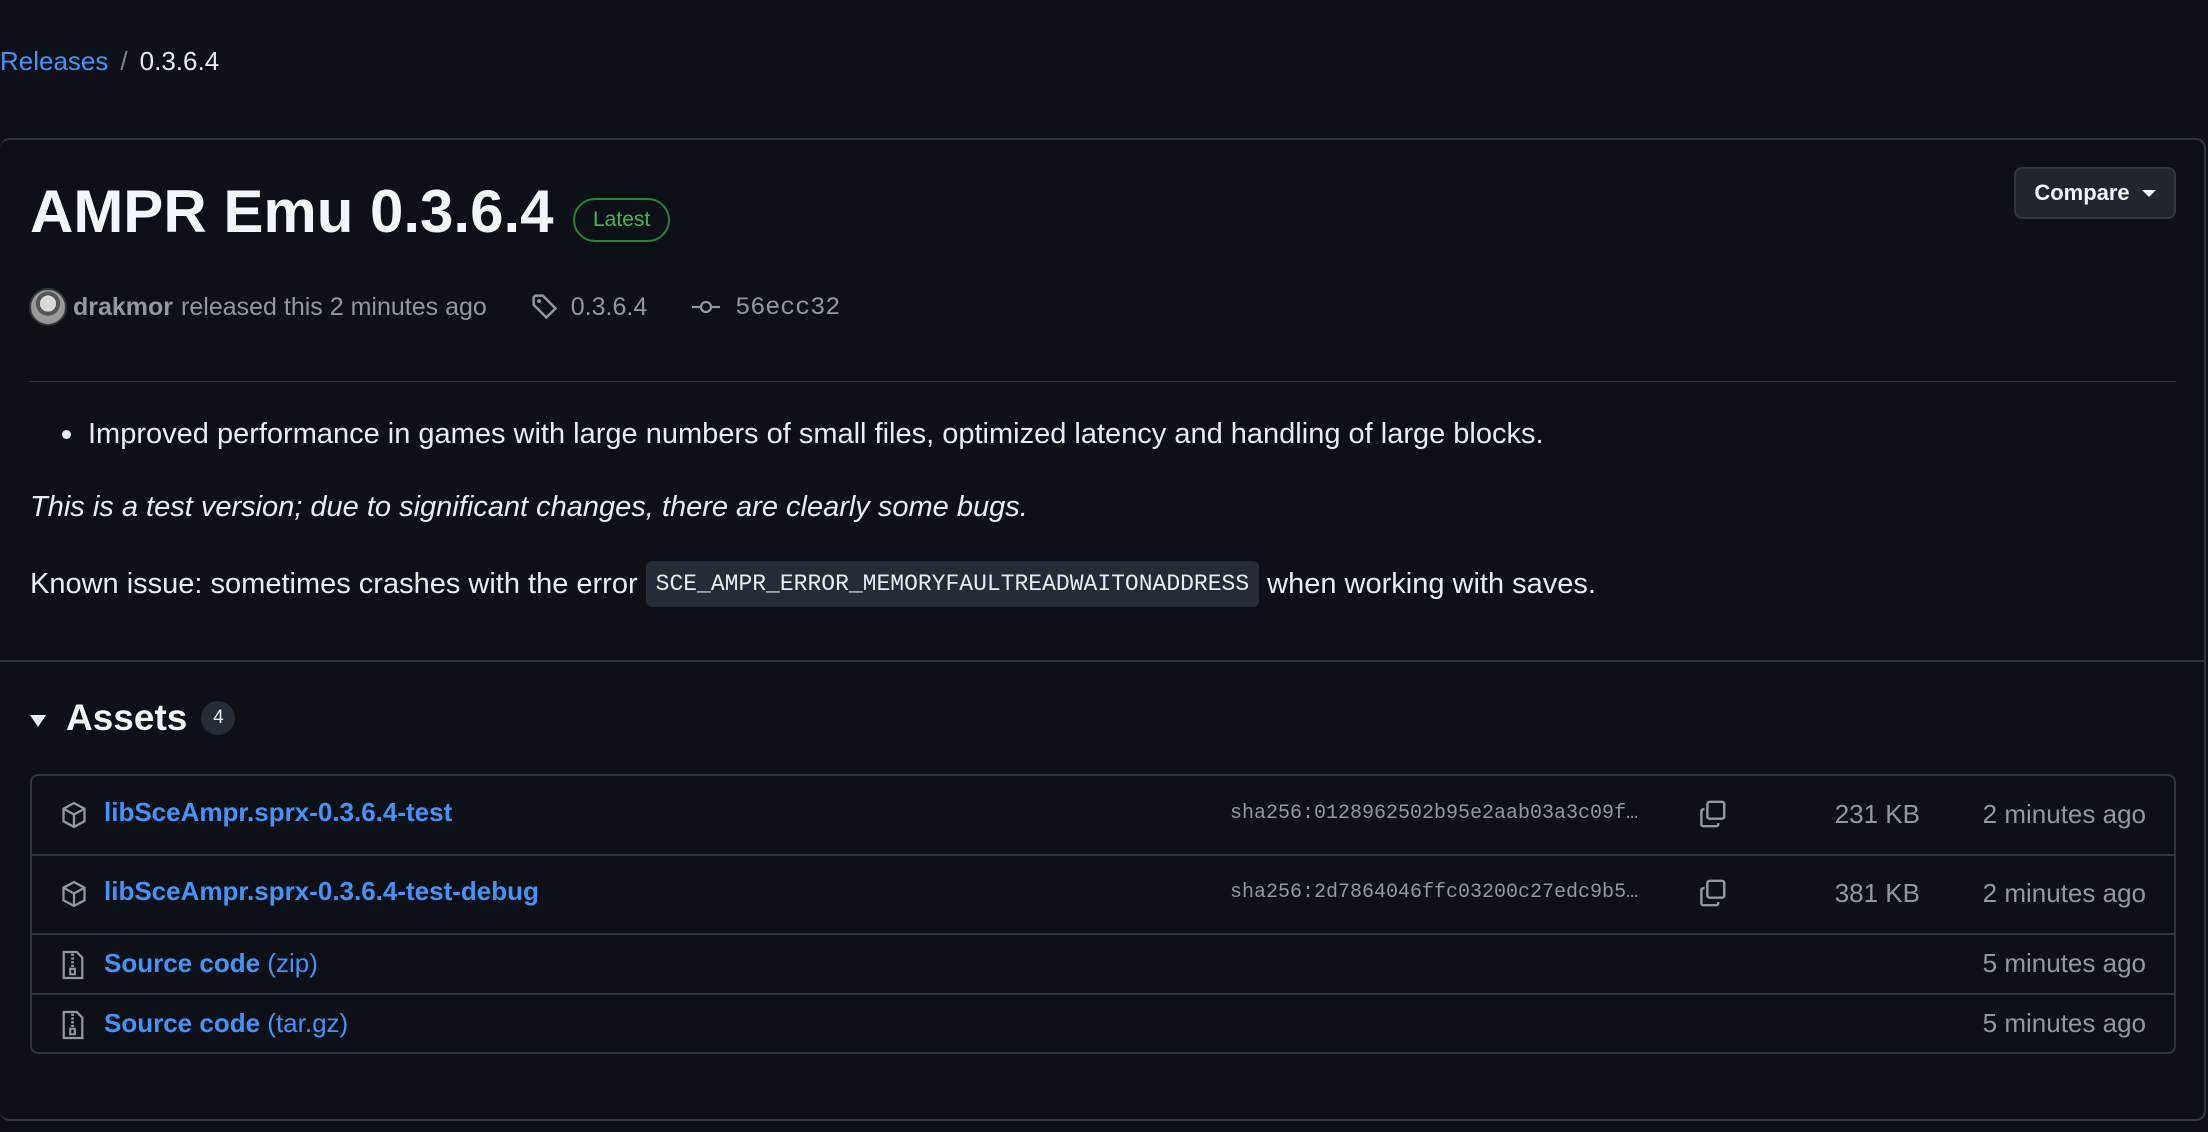 The image size is (2208, 1132). I want to click on assets-title: Assets, so click(127, 717).